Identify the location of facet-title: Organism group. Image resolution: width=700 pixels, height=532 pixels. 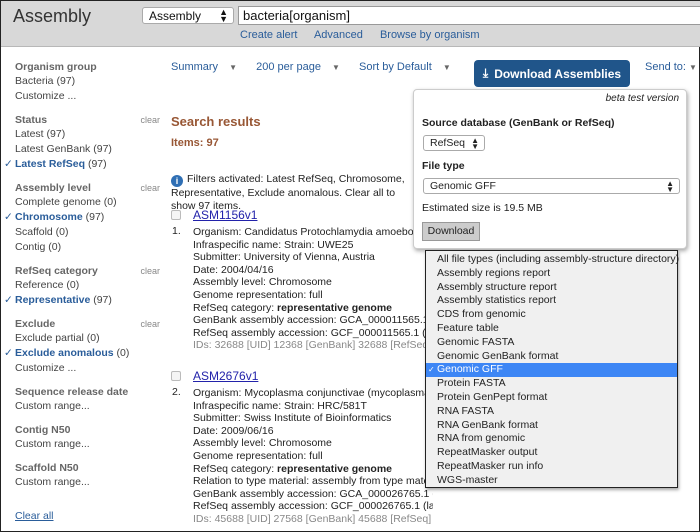
(85, 67).